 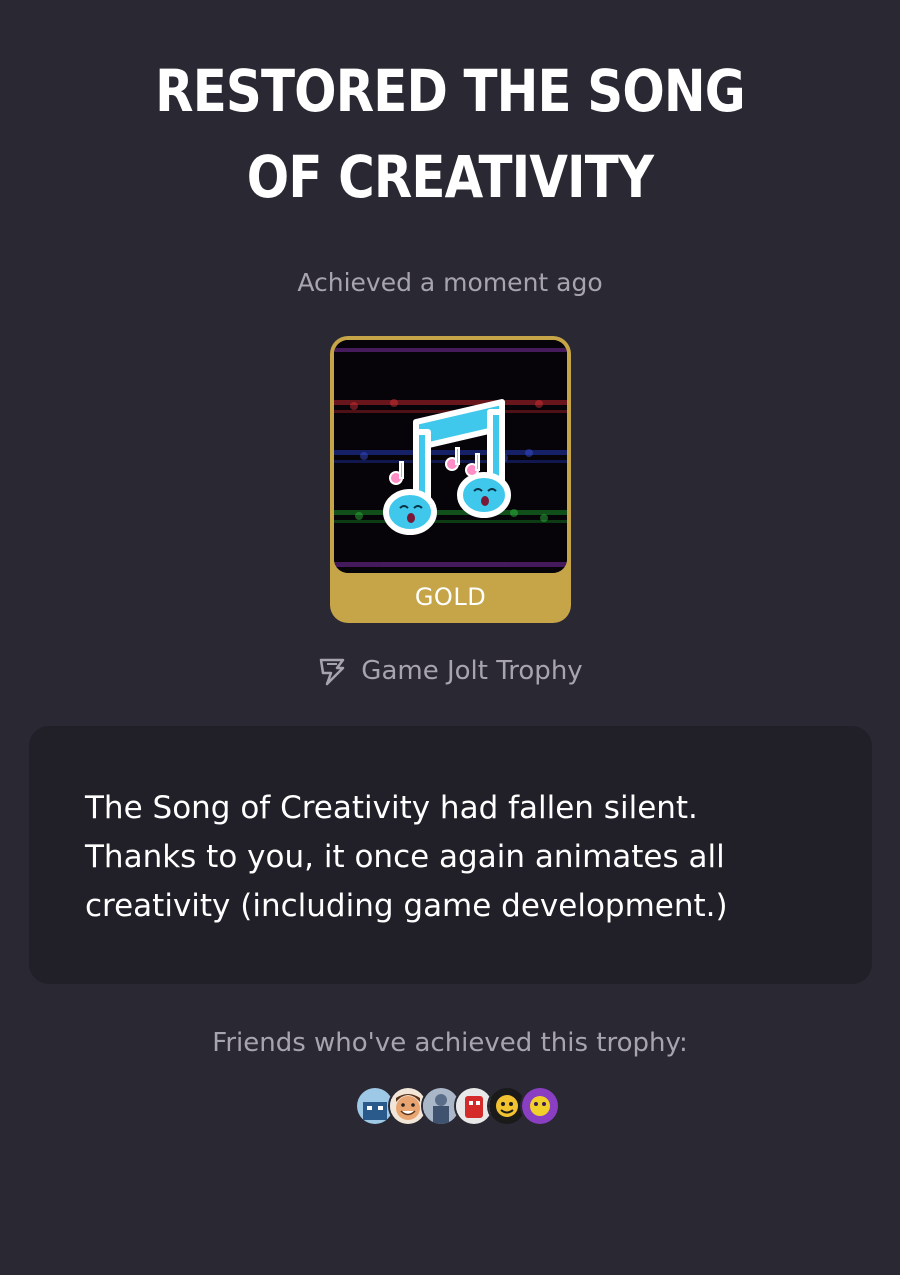 I want to click on trophy-type: Game Jolt Trophy, so click(x=450, y=671).